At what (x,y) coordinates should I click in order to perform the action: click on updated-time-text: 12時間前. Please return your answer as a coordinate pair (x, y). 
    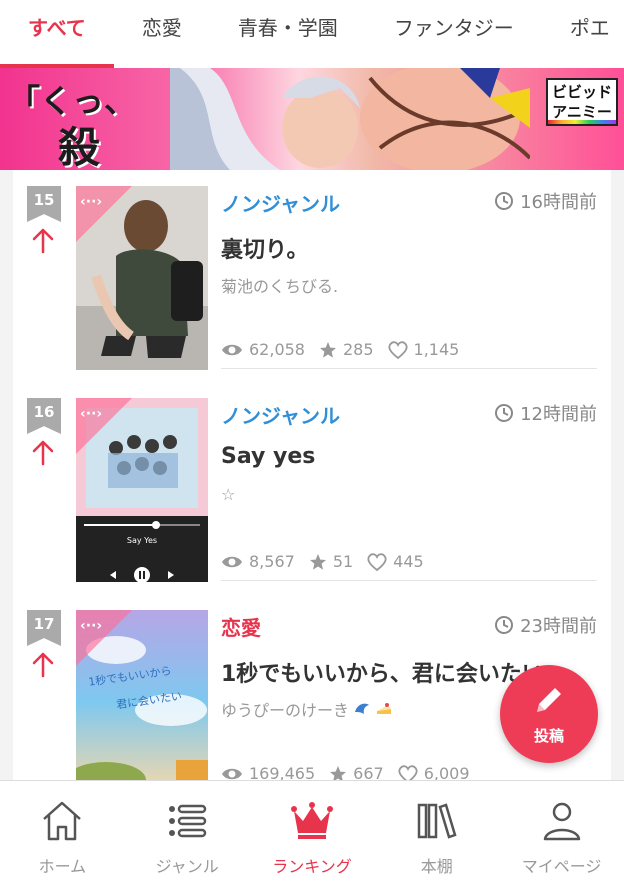
    Looking at the image, I should click on (558, 414).